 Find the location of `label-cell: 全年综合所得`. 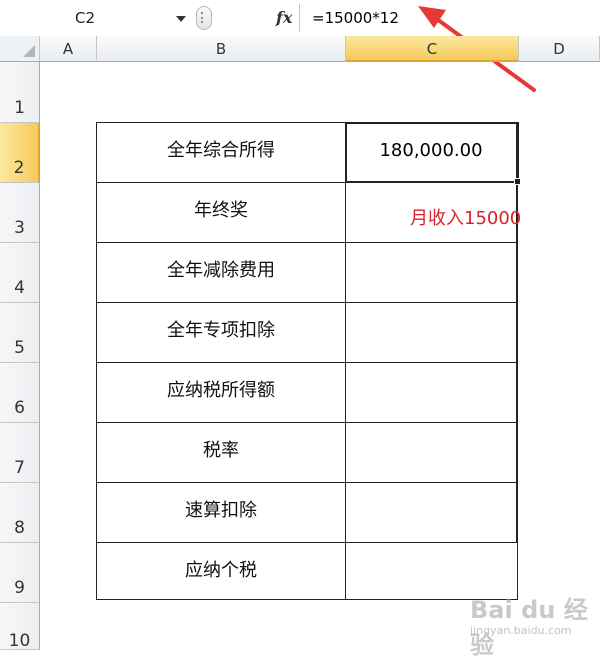

label-cell: 全年综合所得 is located at coordinates (221, 153).